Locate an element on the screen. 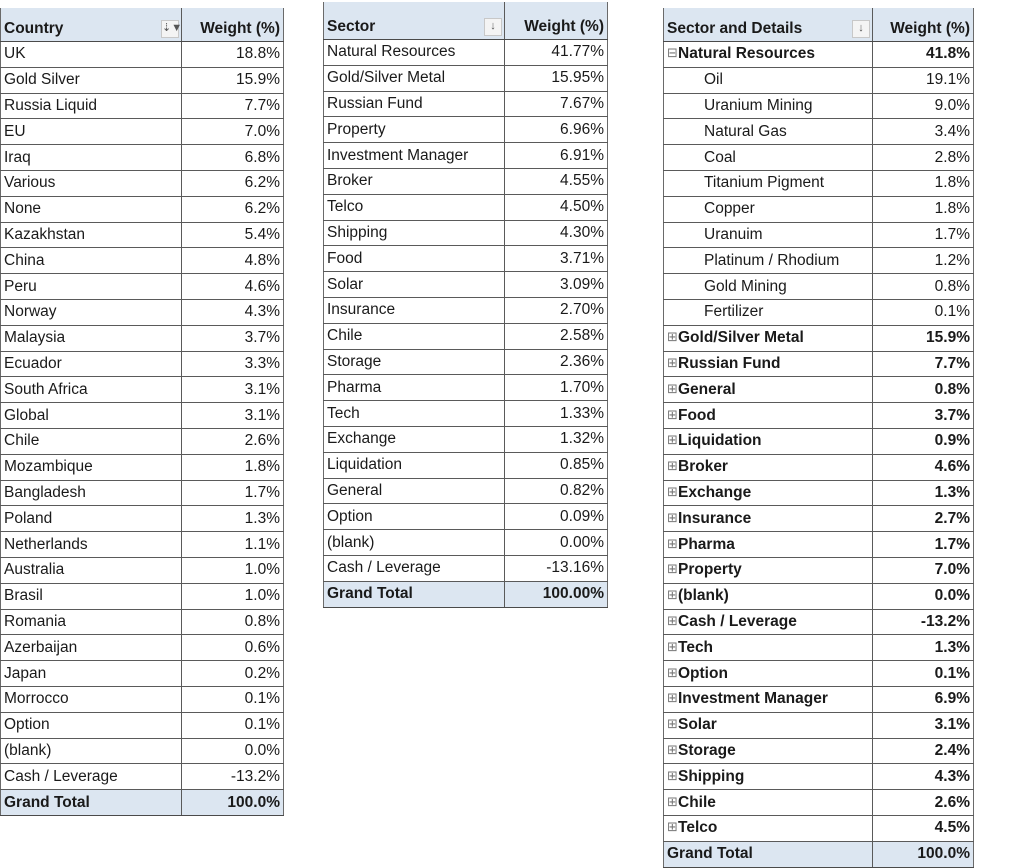  filter-sort-icon: ⇣▼ is located at coordinates (171, 29).